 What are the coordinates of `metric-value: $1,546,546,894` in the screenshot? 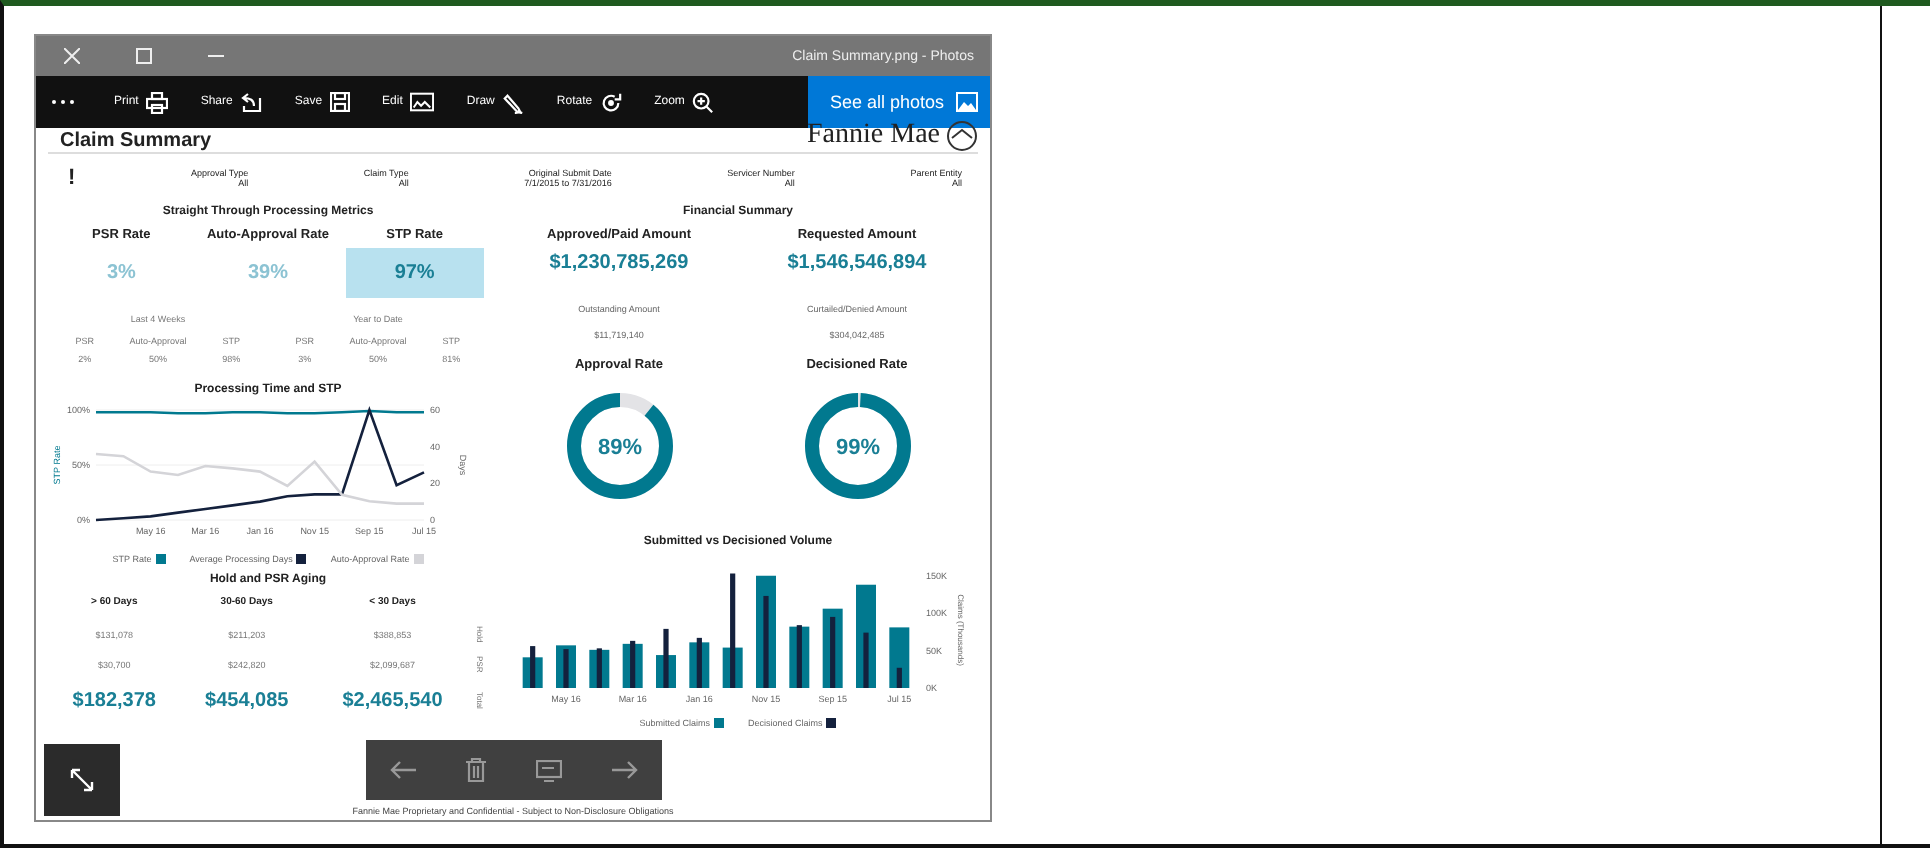 It's located at (857, 264).